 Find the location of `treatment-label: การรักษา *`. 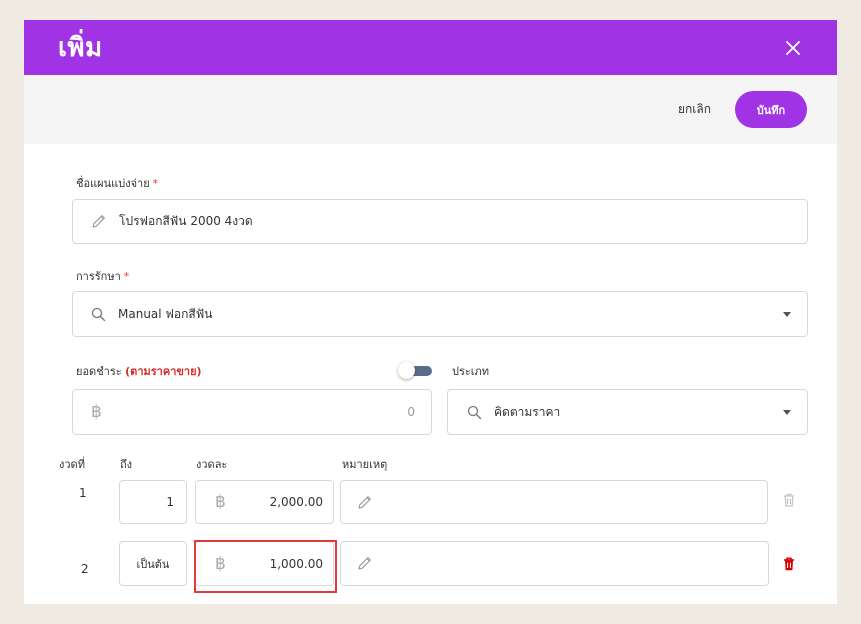

treatment-label: การรักษา * is located at coordinates (102, 276).